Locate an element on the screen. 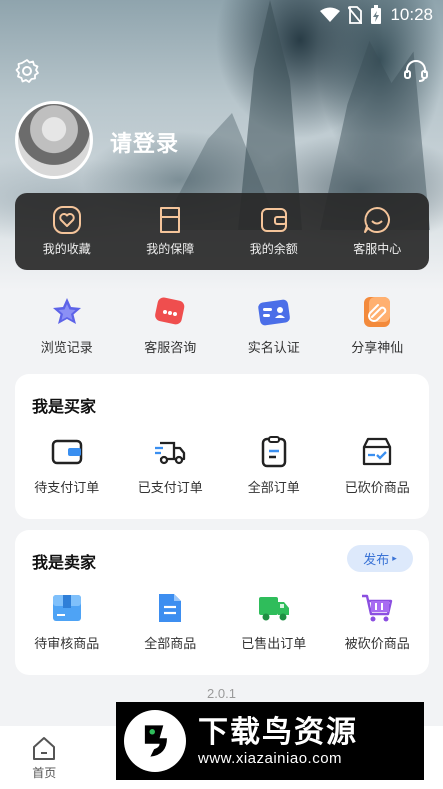  feature-verify: 实名认证 is located at coordinates (274, 325).